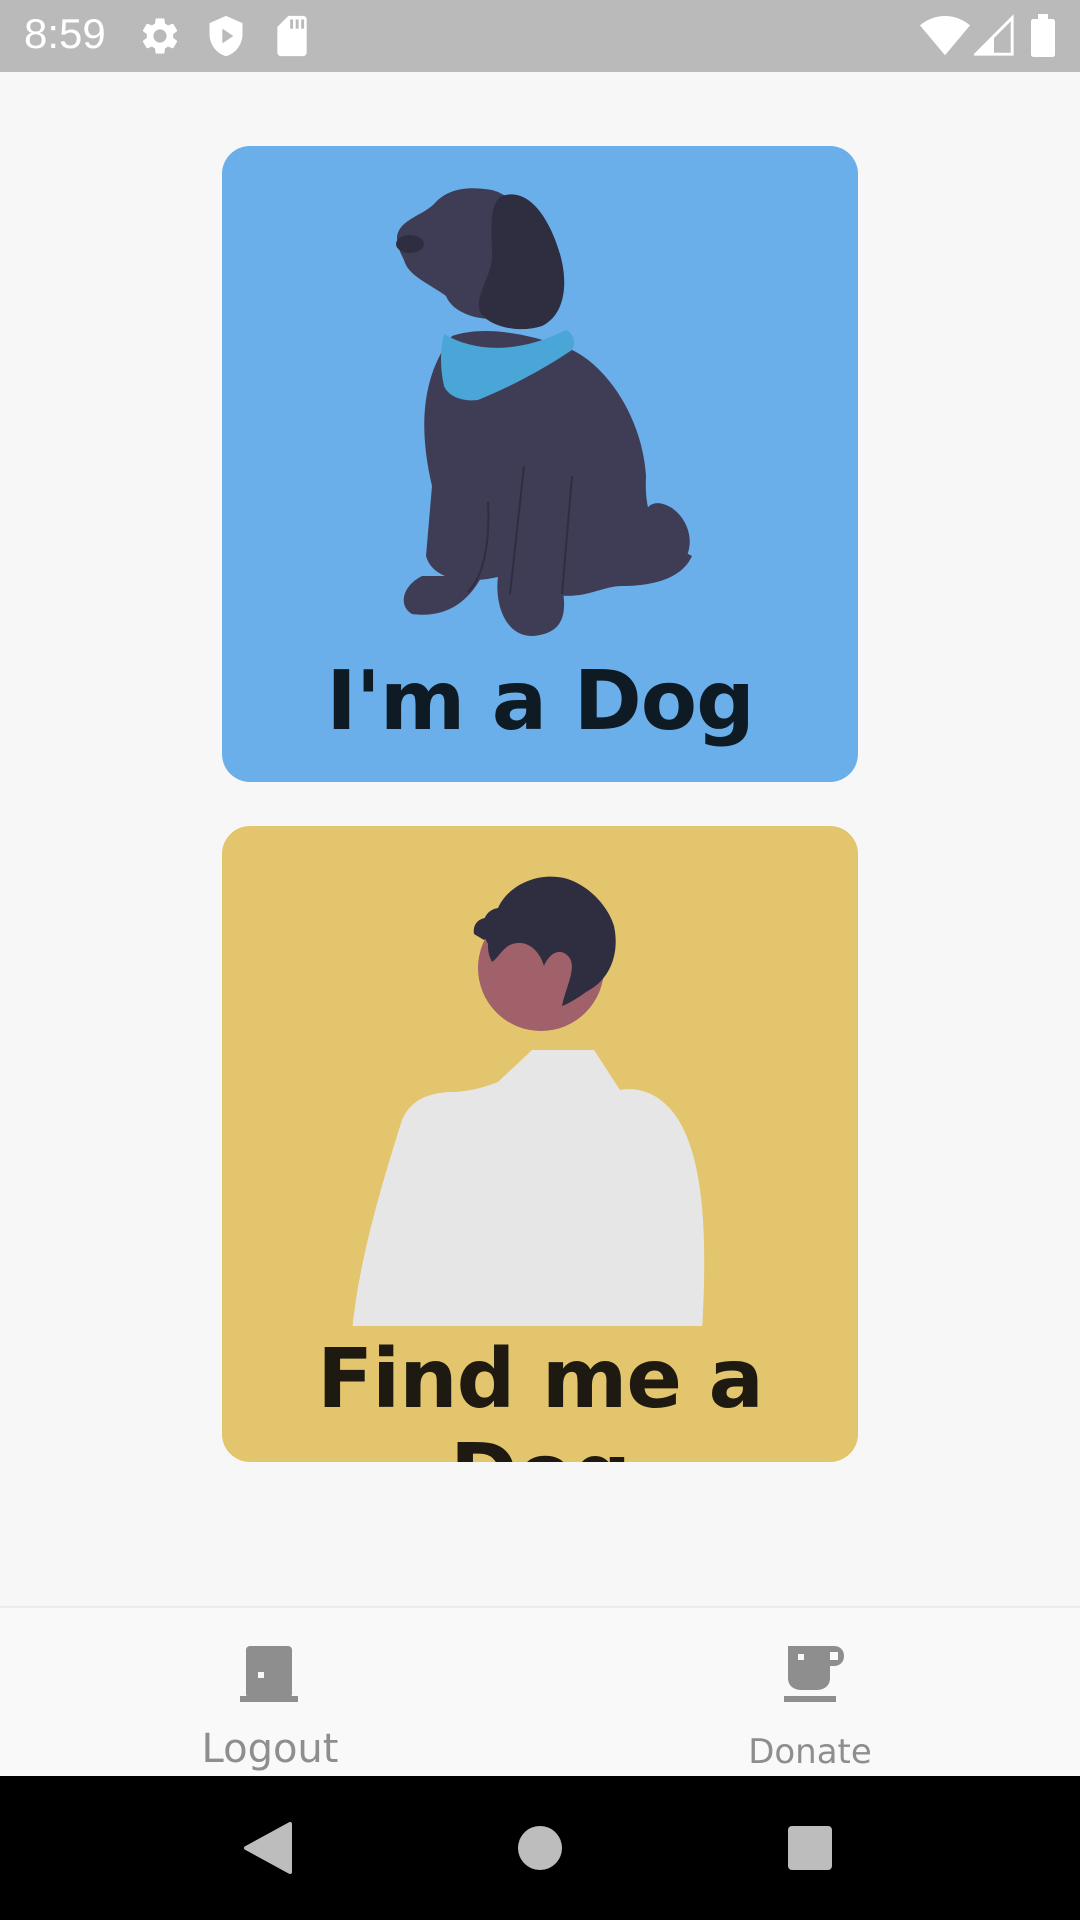 The width and height of the screenshot is (1080, 1920). What do you see at coordinates (544, 412) in the screenshot?
I see `dog-illustration` at bounding box center [544, 412].